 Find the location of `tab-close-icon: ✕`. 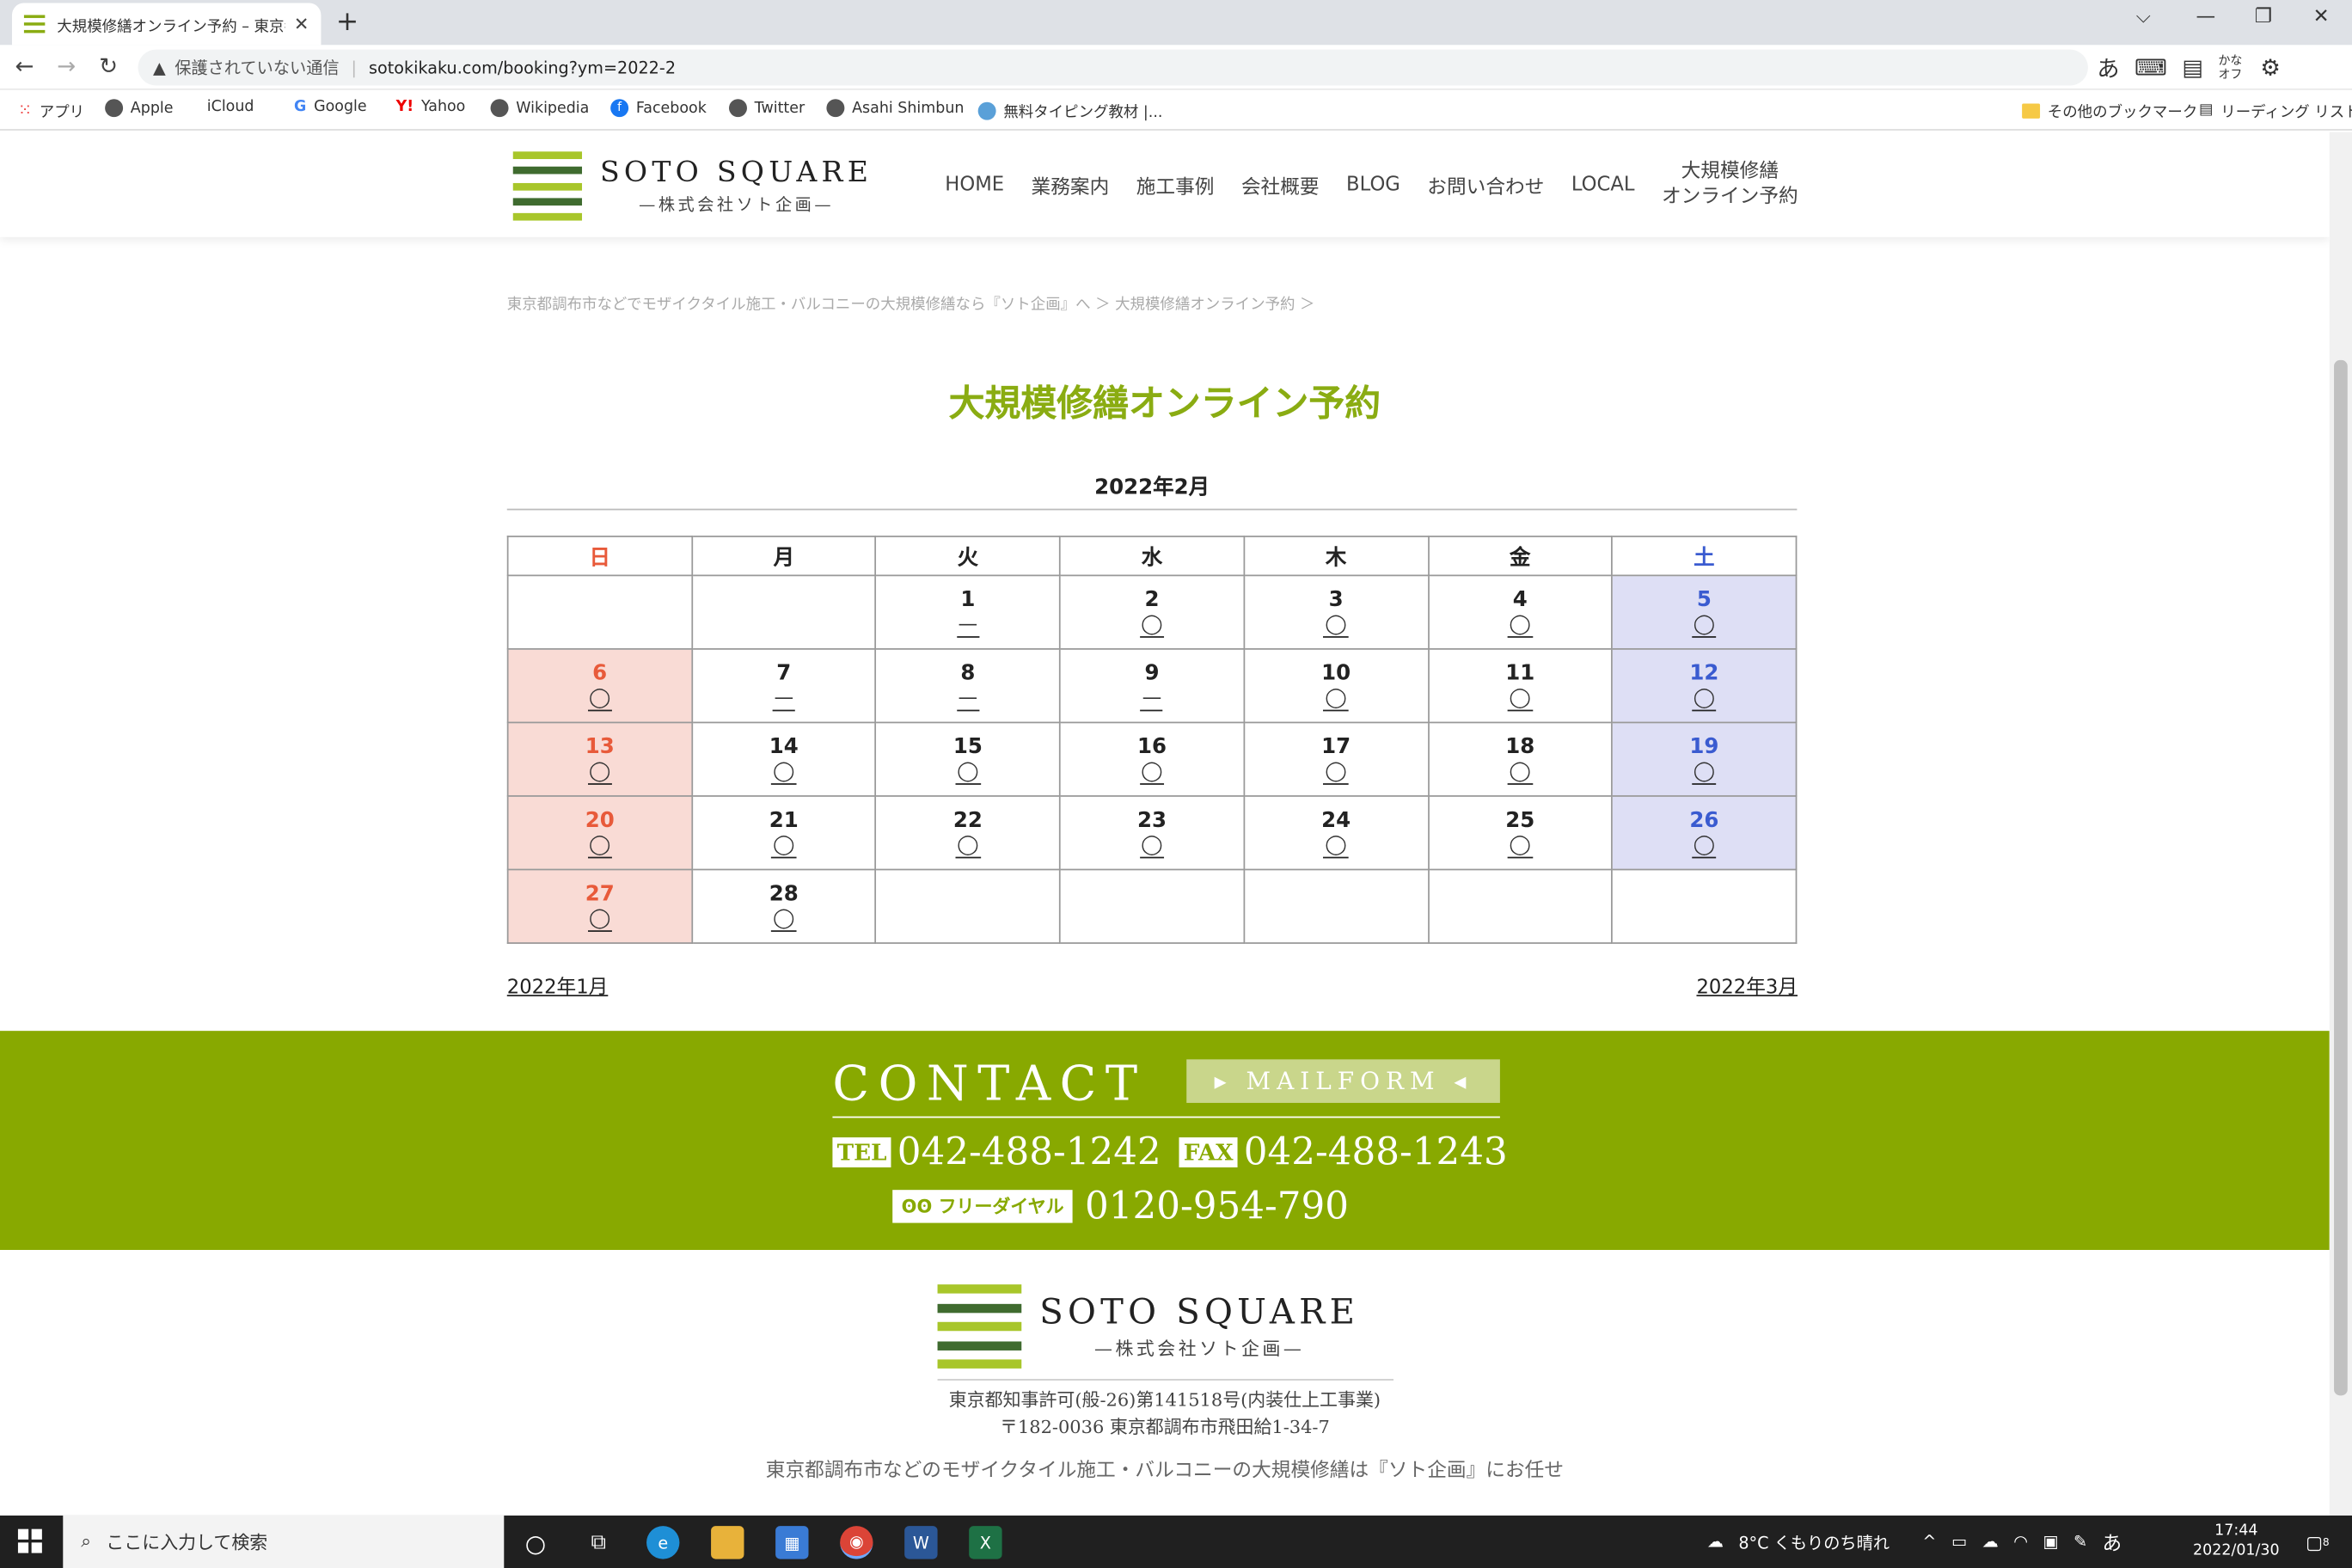

tab-close-icon: ✕ is located at coordinates (301, 24).